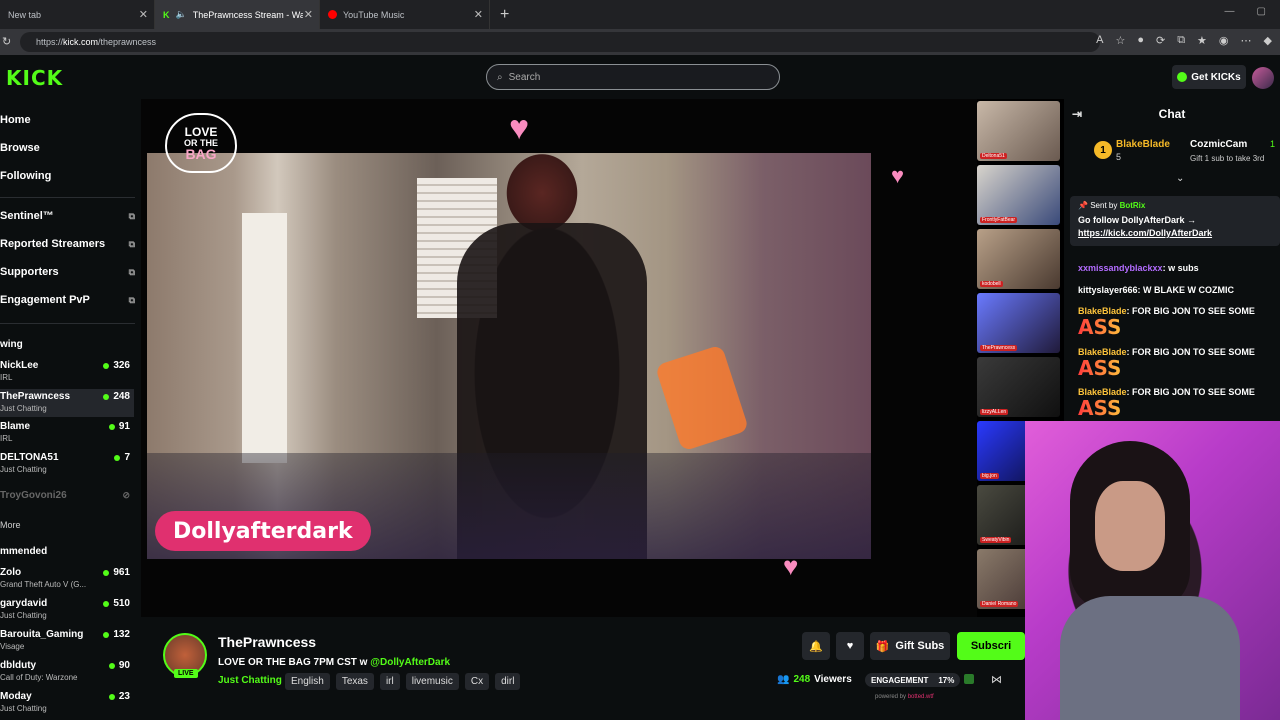 The image size is (1280, 720). I want to click on show-more-link: More, so click(10, 525).